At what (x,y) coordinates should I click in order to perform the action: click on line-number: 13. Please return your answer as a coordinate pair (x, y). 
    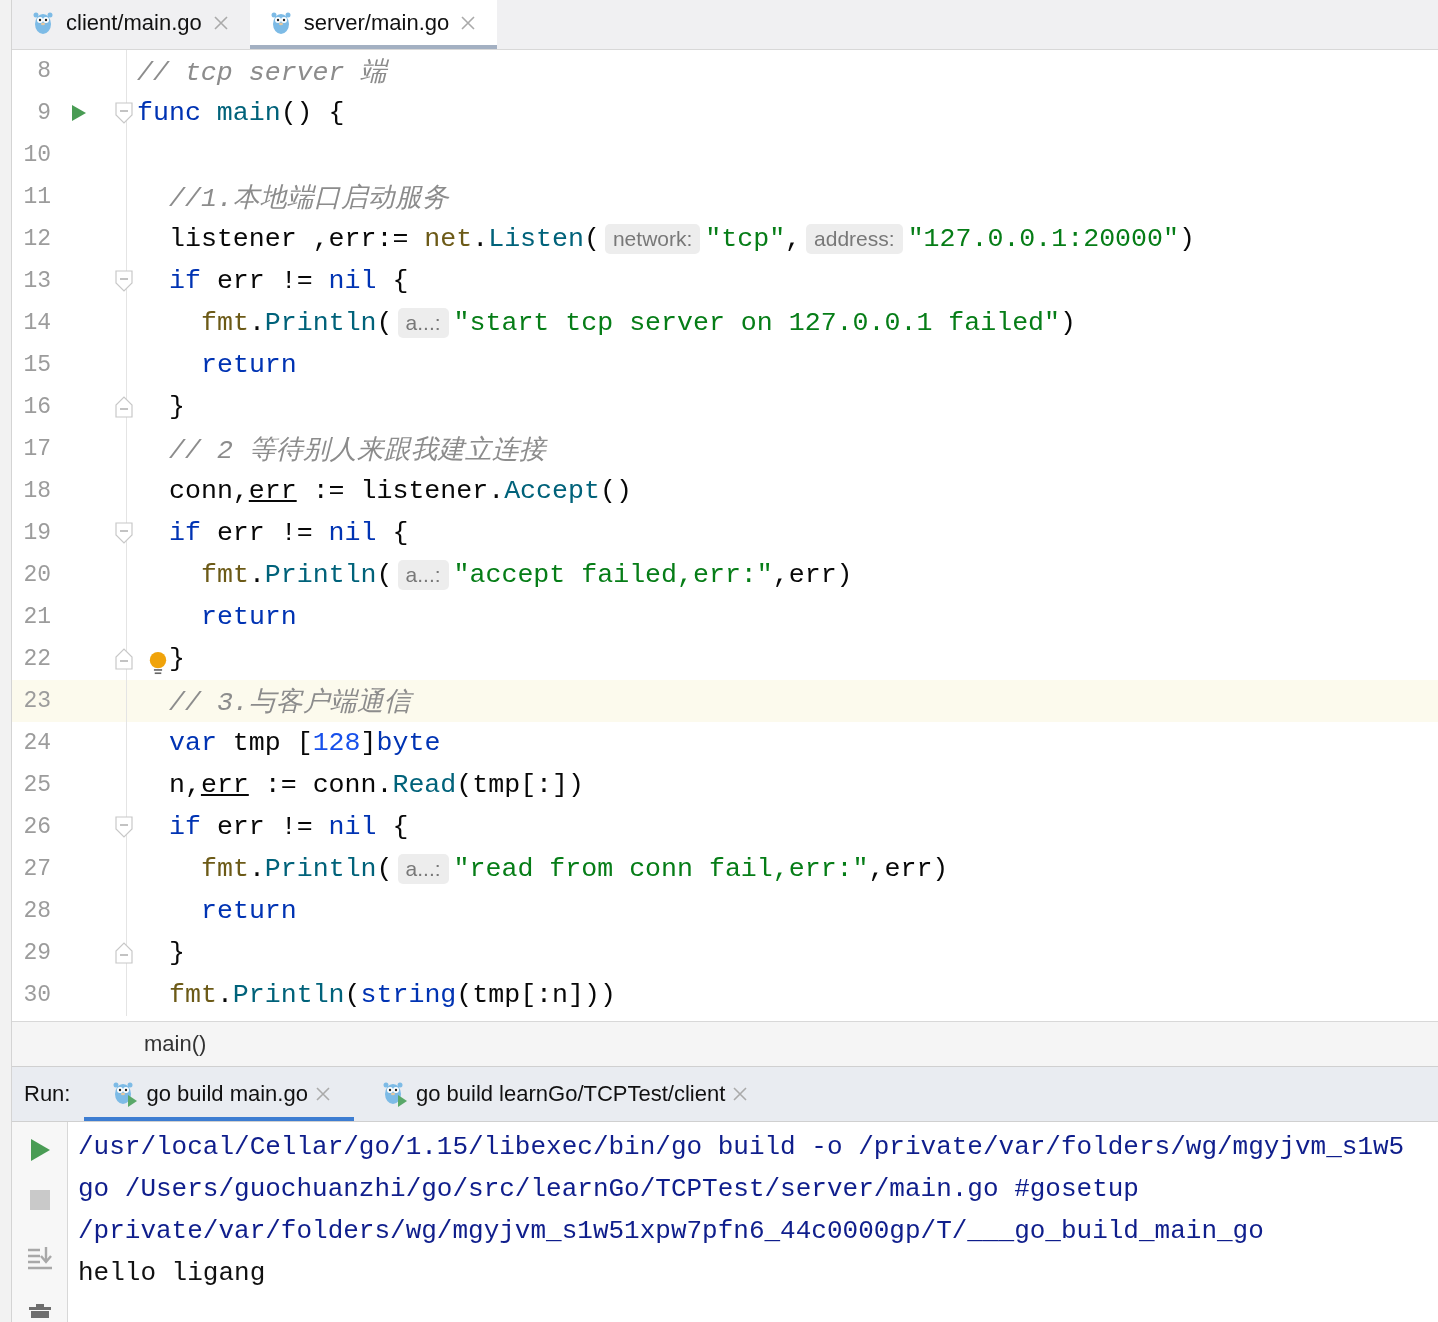
    Looking at the image, I should click on (37, 281).